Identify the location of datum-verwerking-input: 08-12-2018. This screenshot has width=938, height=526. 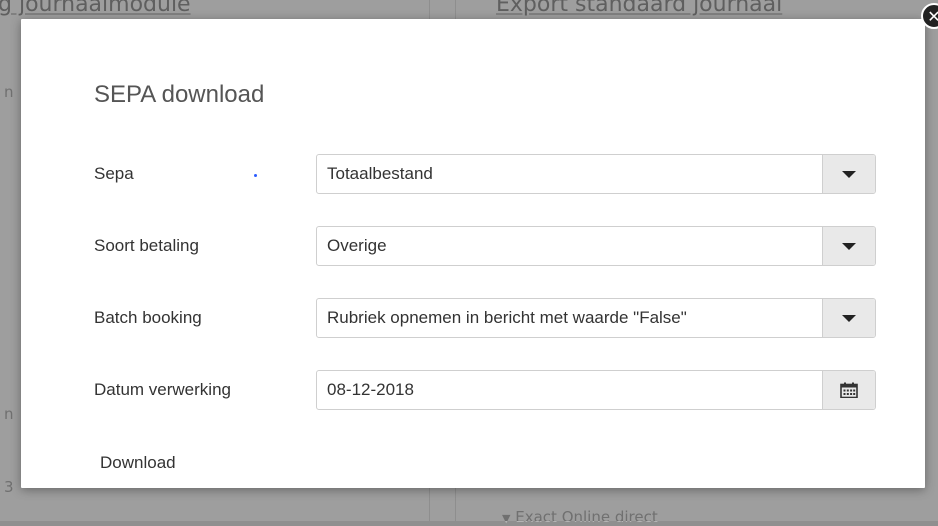
(596, 390).